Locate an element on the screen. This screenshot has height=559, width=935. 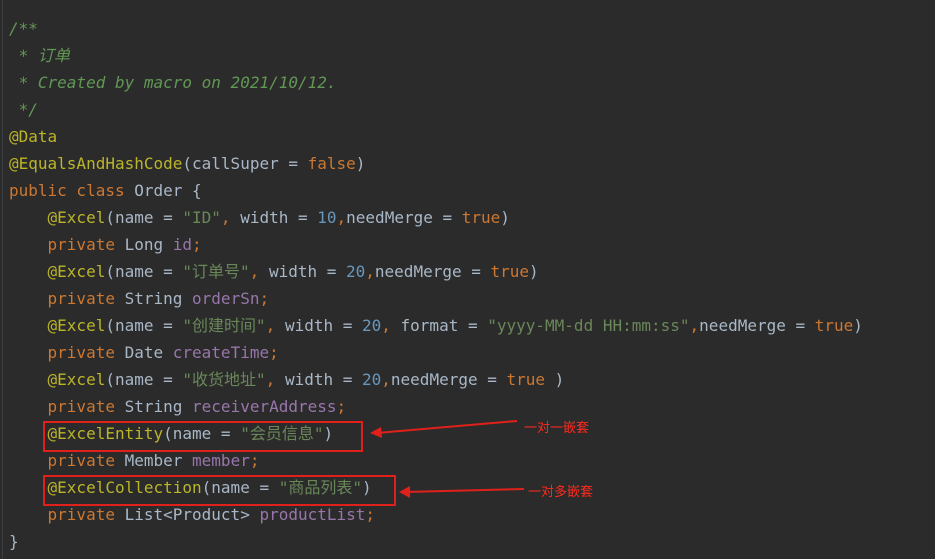
arrow-one-to-many is located at coordinates (464, 490).